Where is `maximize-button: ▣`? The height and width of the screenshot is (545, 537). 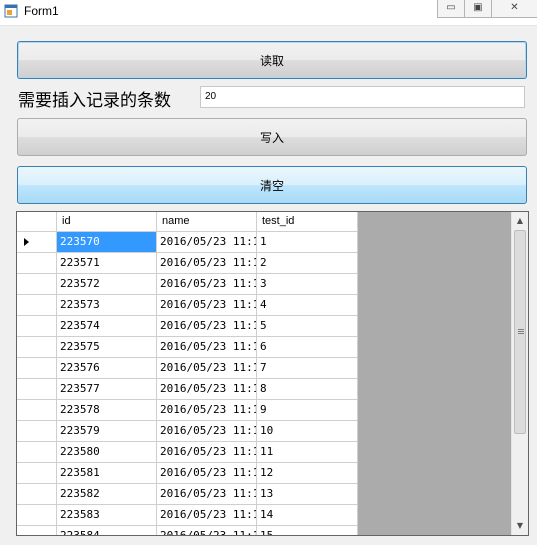 maximize-button: ▣ is located at coordinates (478, 9).